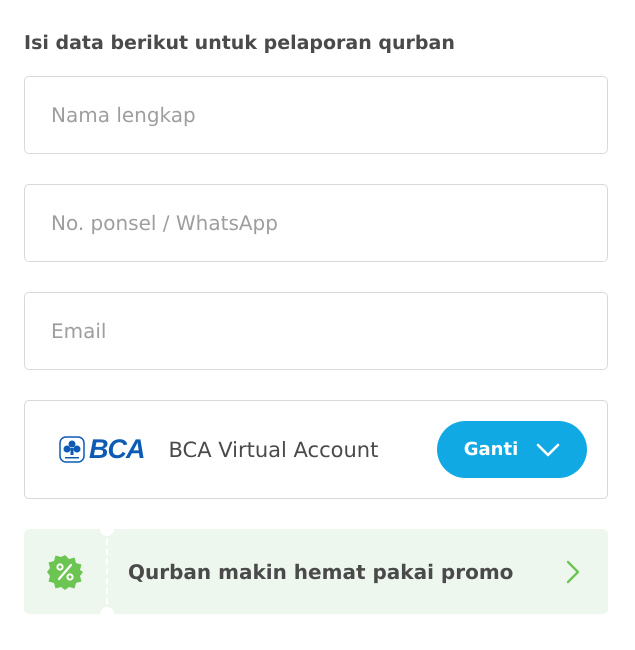 Image resolution: width=635 pixels, height=650 pixels. Describe the element at coordinates (316, 331) in the screenshot. I see `input-field: Email` at that location.